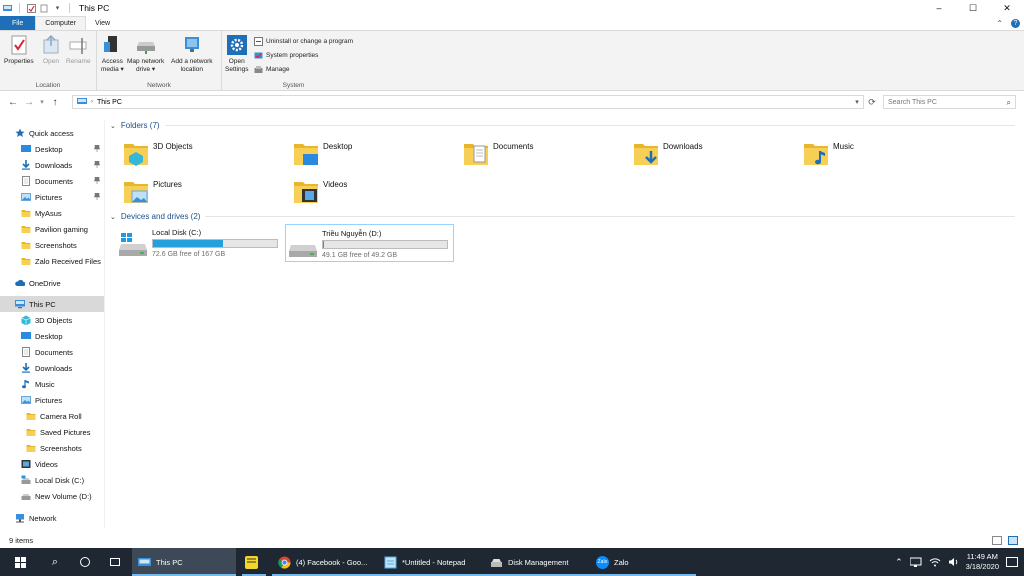 The height and width of the screenshot is (576, 1024). What do you see at coordinates (20, 562) in the screenshot?
I see `start-button` at bounding box center [20, 562].